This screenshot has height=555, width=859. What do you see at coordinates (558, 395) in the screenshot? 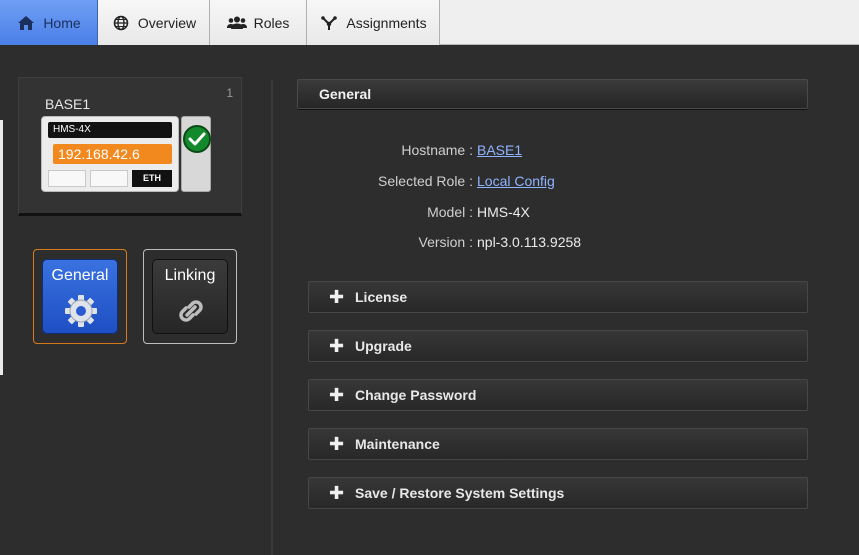
I see `section-change-password: ✚ Change Password` at bounding box center [558, 395].